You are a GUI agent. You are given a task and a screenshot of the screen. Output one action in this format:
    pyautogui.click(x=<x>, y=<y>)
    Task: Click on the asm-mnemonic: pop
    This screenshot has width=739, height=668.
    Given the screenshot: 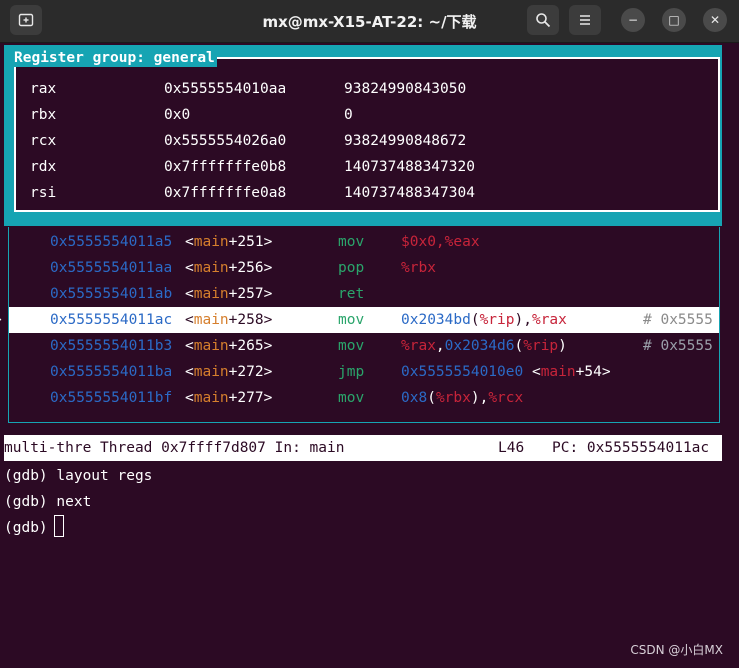 What is the action you would take?
    pyautogui.click(x=351, y=268)
    